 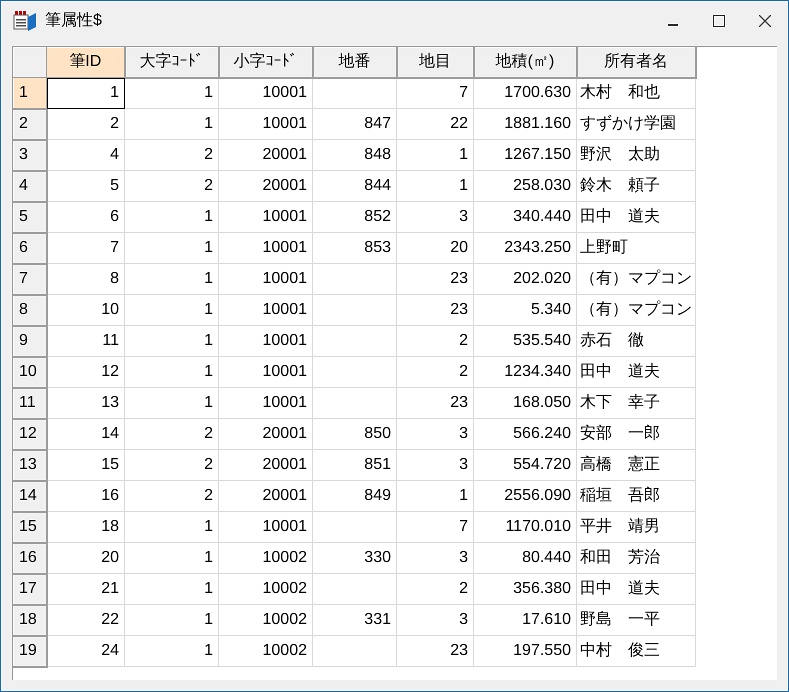 I want to click on row-header: 5, so click(x=30, y=217).